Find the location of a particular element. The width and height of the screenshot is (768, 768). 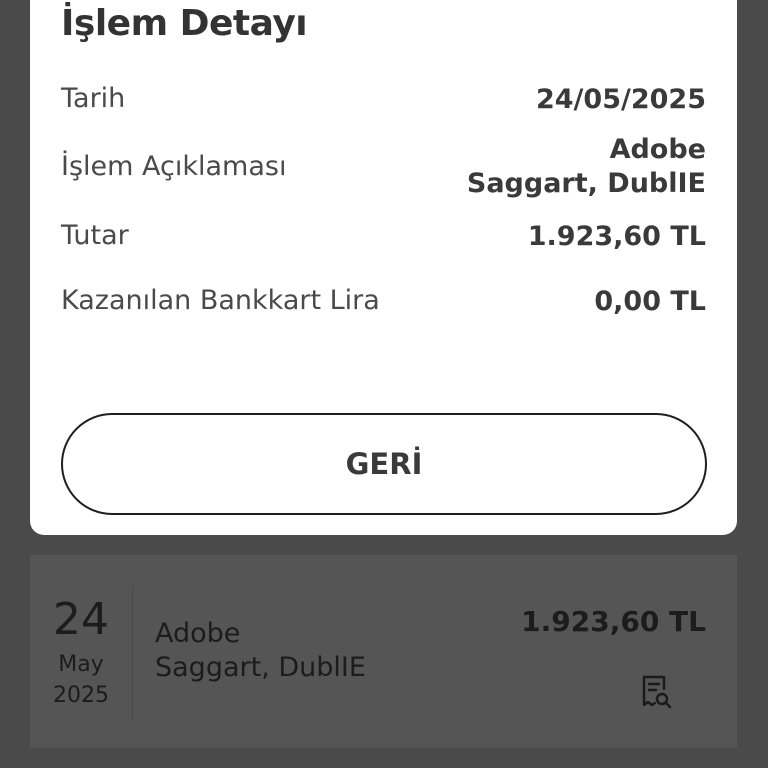

description-value: Adobe Saggart, DublIE is located at coordinates (586, 167).